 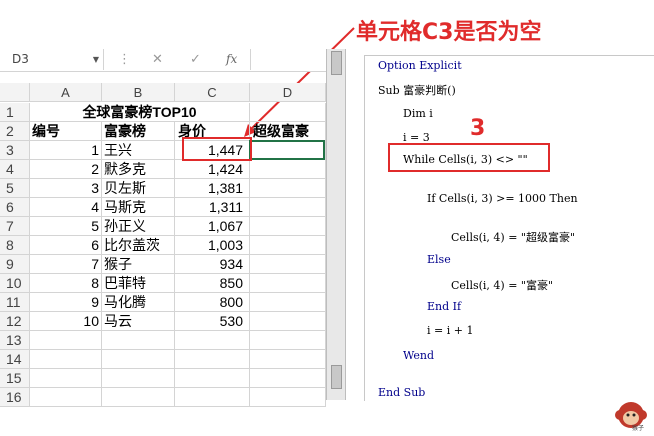 I want to click on header-name: 富豪榜, so click(x=138, y=131).